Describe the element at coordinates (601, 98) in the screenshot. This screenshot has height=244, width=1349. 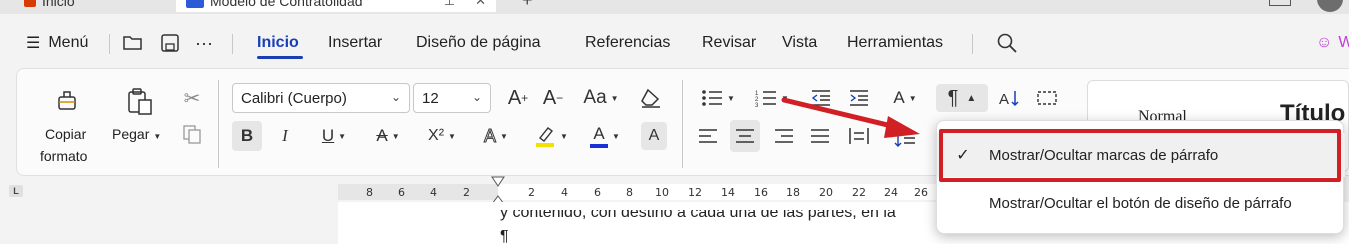
I see `change-case-button: Aa ▼` at that location.